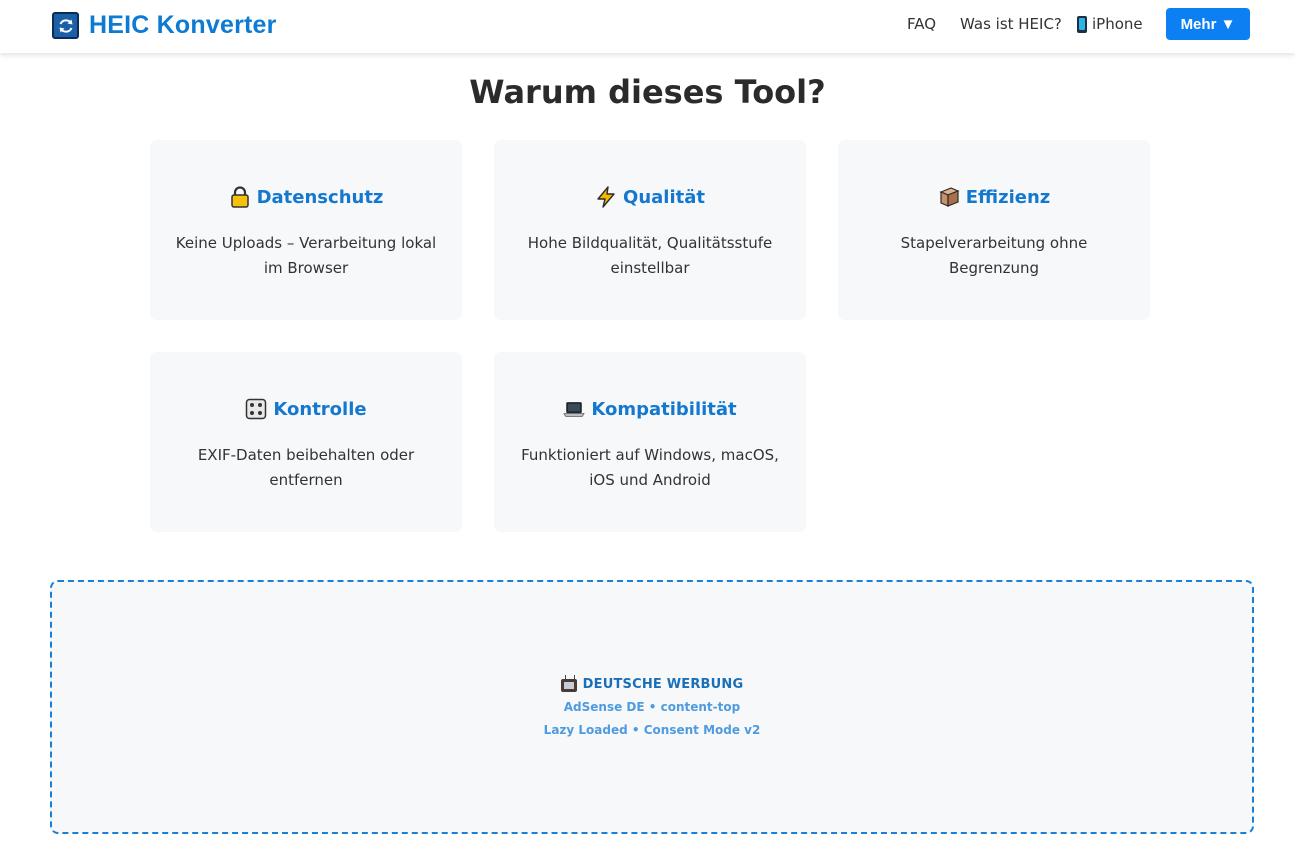  I want to click on card-title: Effizienz, so click(1008, 197).